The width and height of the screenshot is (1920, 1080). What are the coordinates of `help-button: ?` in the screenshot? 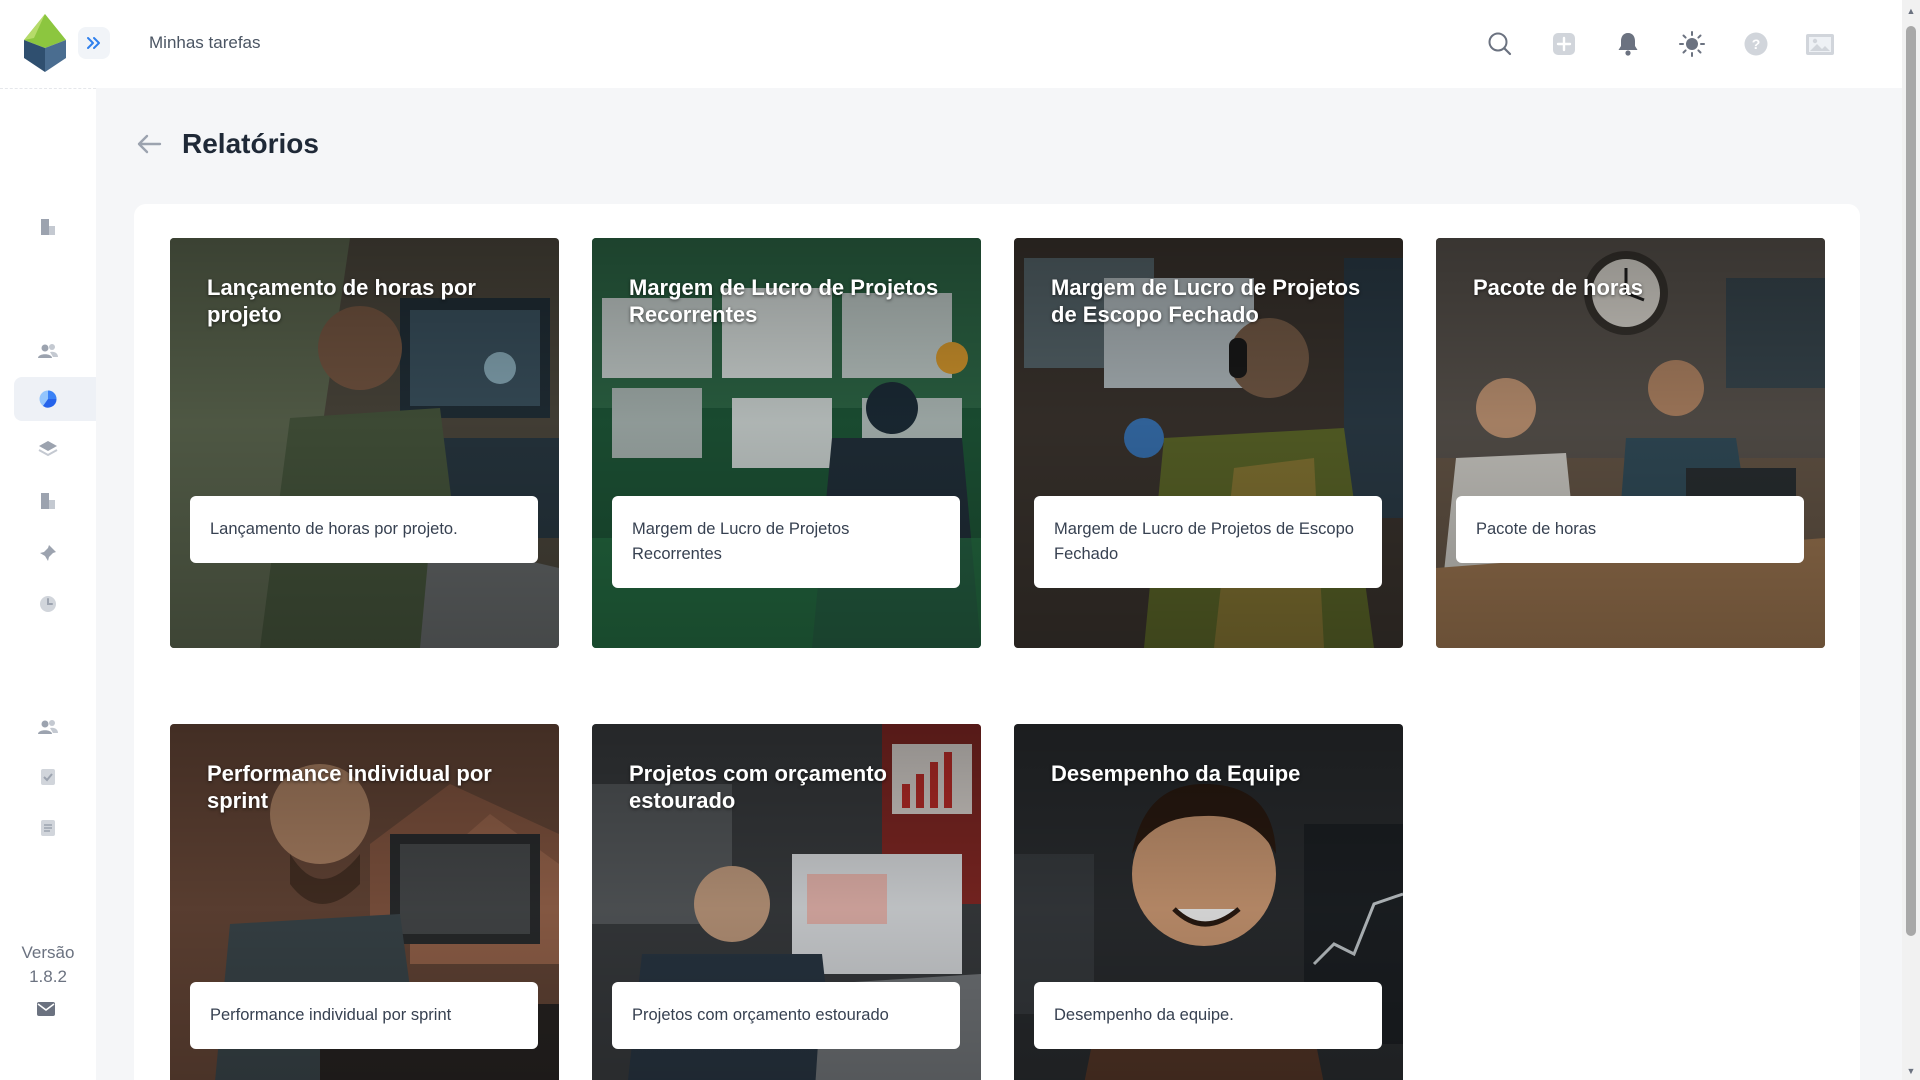 It's located at (1756, 44).